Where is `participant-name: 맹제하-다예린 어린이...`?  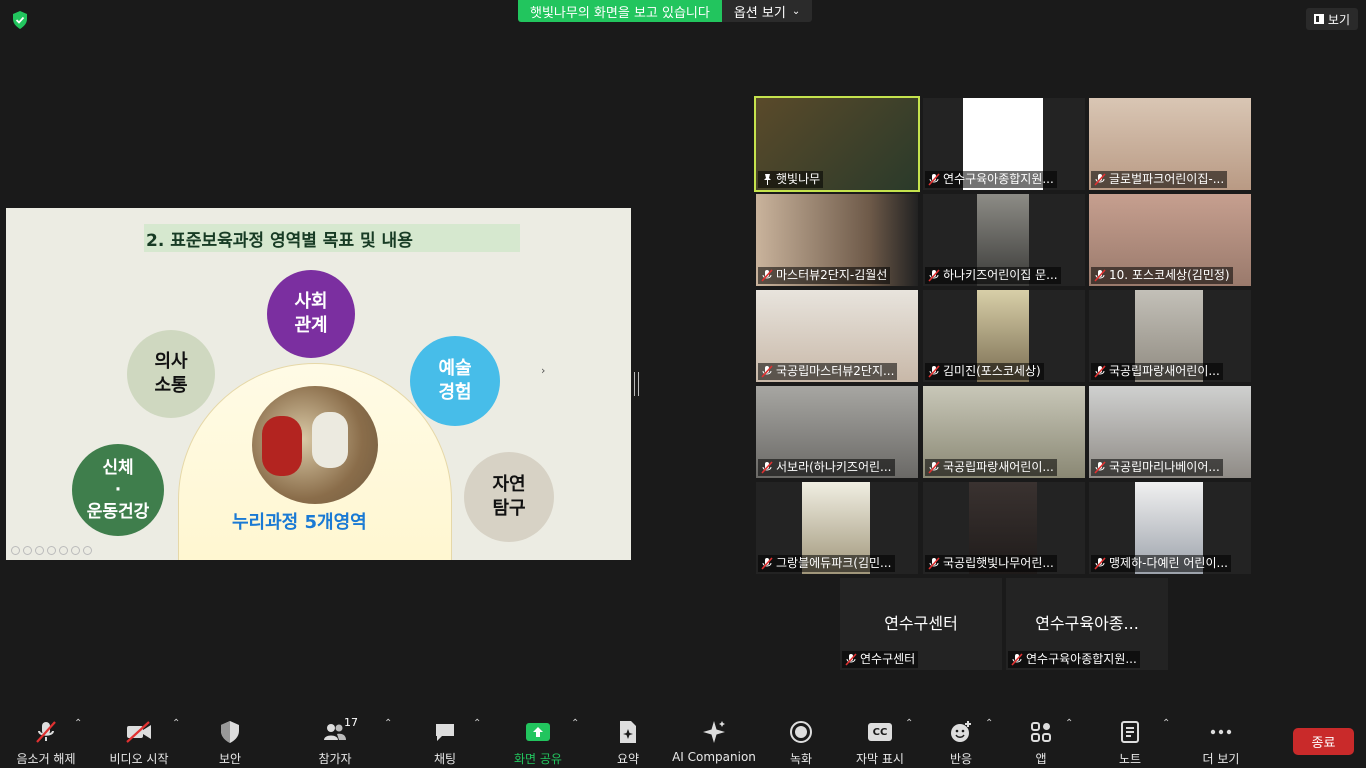 participant-name: 맹제하-다예린 어린이... is located at coordinates (1161, 563).